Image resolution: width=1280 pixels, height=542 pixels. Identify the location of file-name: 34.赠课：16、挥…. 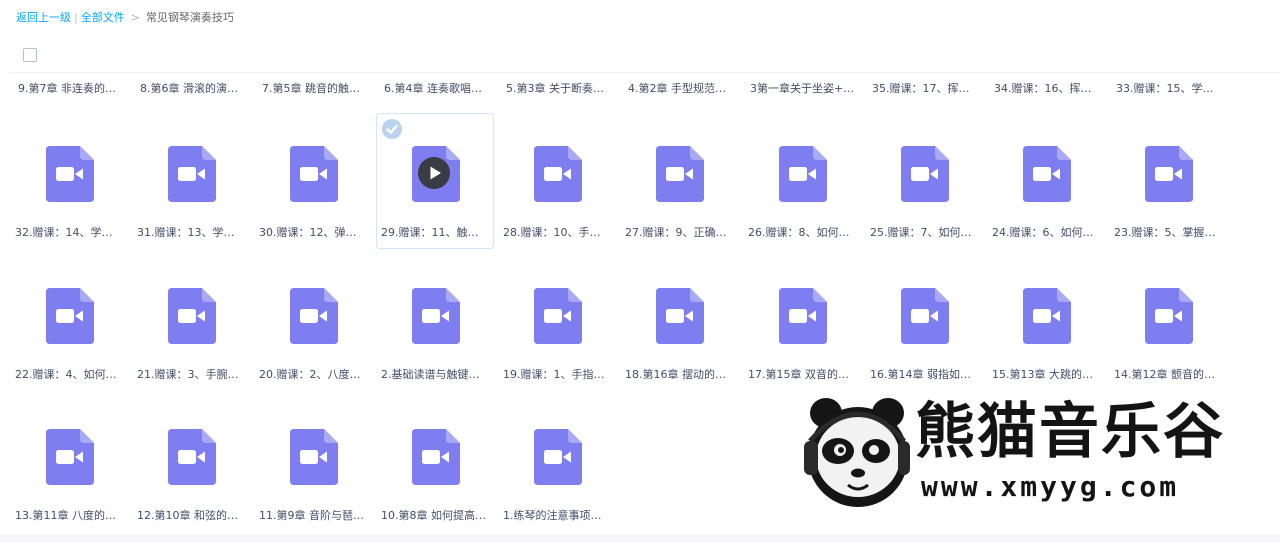
(1048, 89).